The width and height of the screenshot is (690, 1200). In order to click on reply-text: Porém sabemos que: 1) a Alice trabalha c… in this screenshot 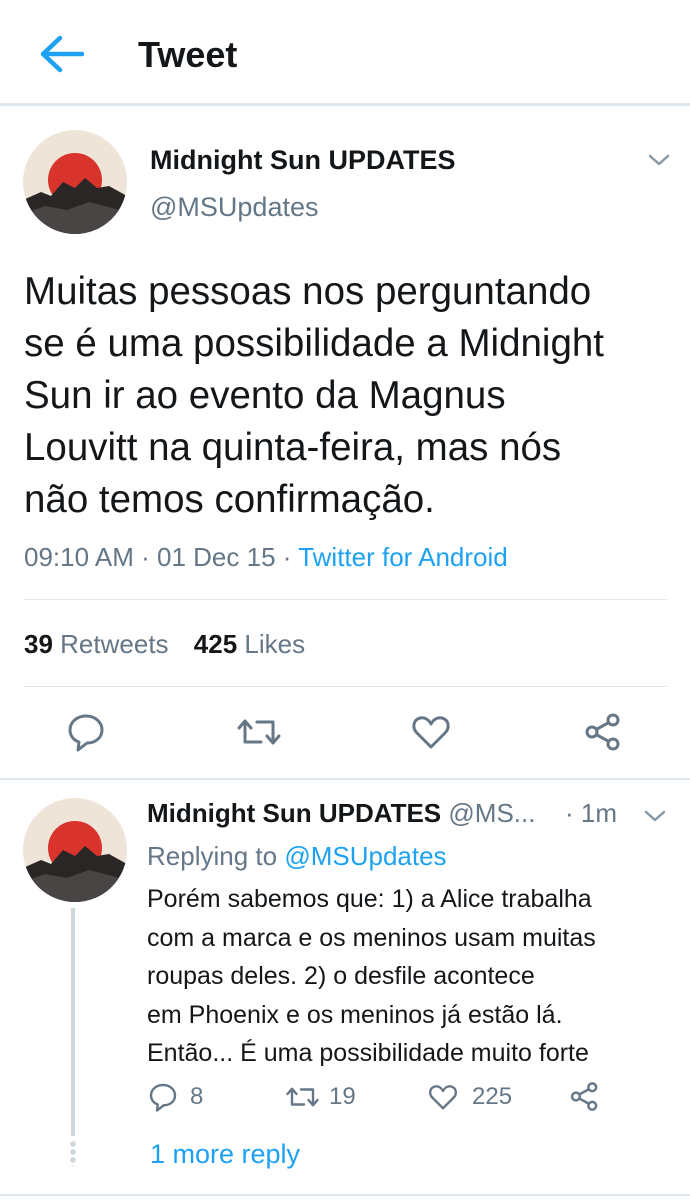, I will do `click(371, 976)`.